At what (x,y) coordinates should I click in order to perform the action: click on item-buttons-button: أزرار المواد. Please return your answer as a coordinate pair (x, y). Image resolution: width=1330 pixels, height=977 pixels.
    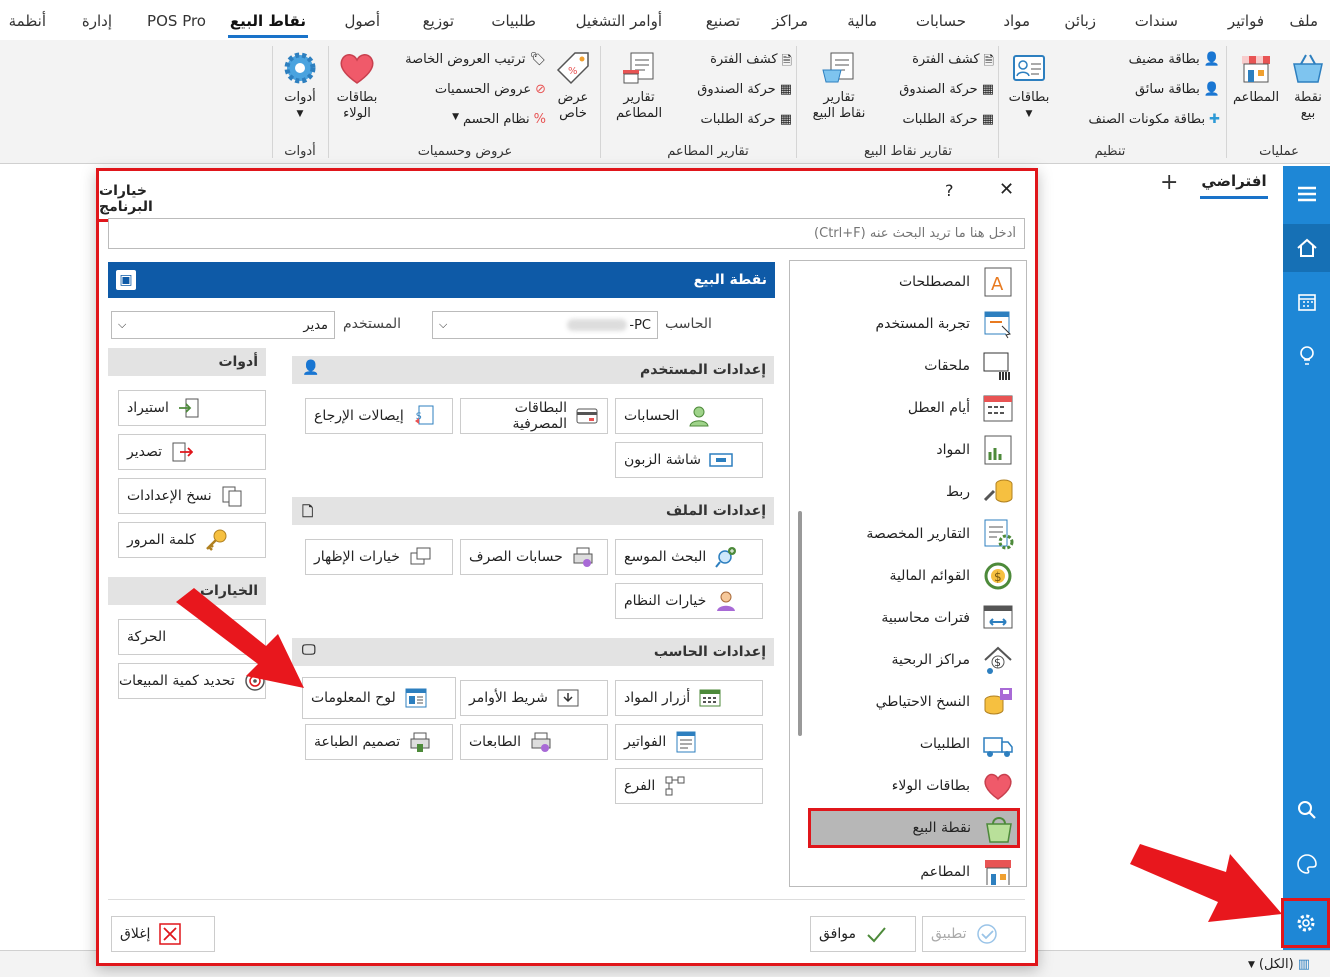
    Looking at the image, I should click on (689, 698).